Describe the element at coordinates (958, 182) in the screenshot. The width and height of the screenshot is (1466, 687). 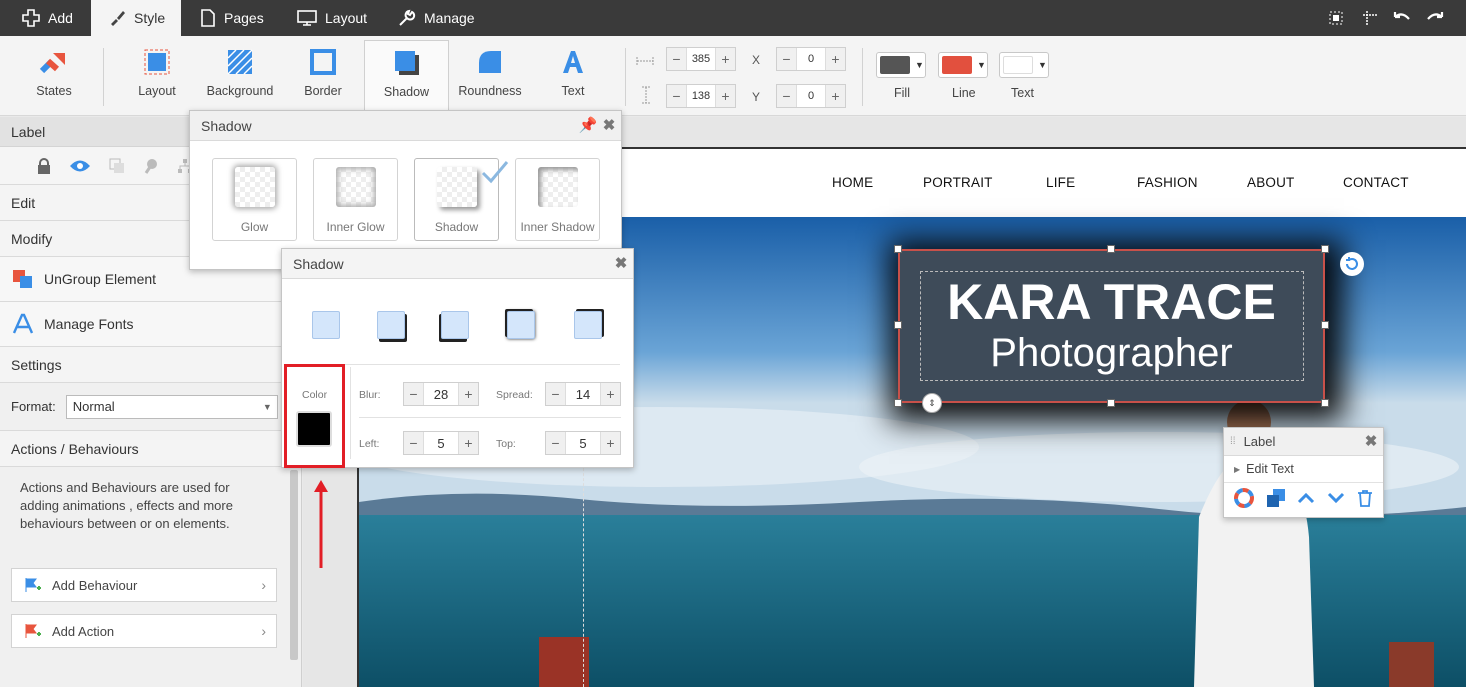
I see `nav-portrait: PORTRAIT` at that location.